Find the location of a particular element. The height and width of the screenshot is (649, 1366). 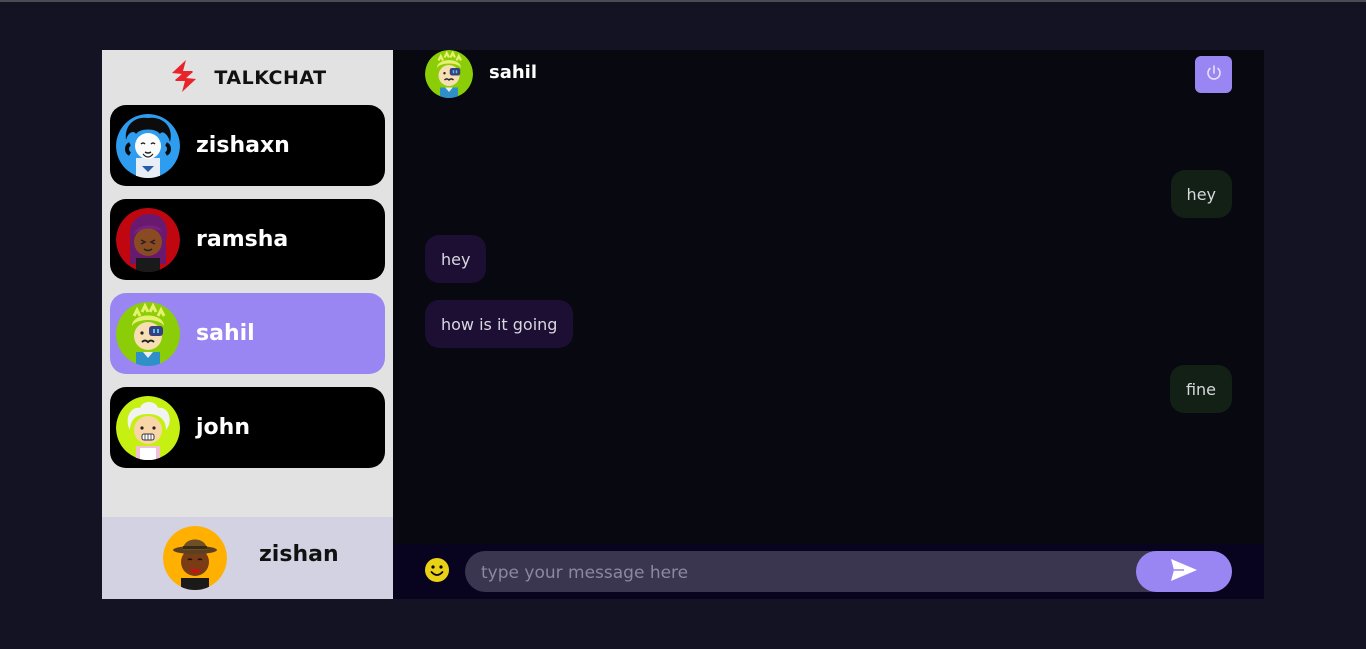

current-user-name: zishan is located at coordinates (299, 554).